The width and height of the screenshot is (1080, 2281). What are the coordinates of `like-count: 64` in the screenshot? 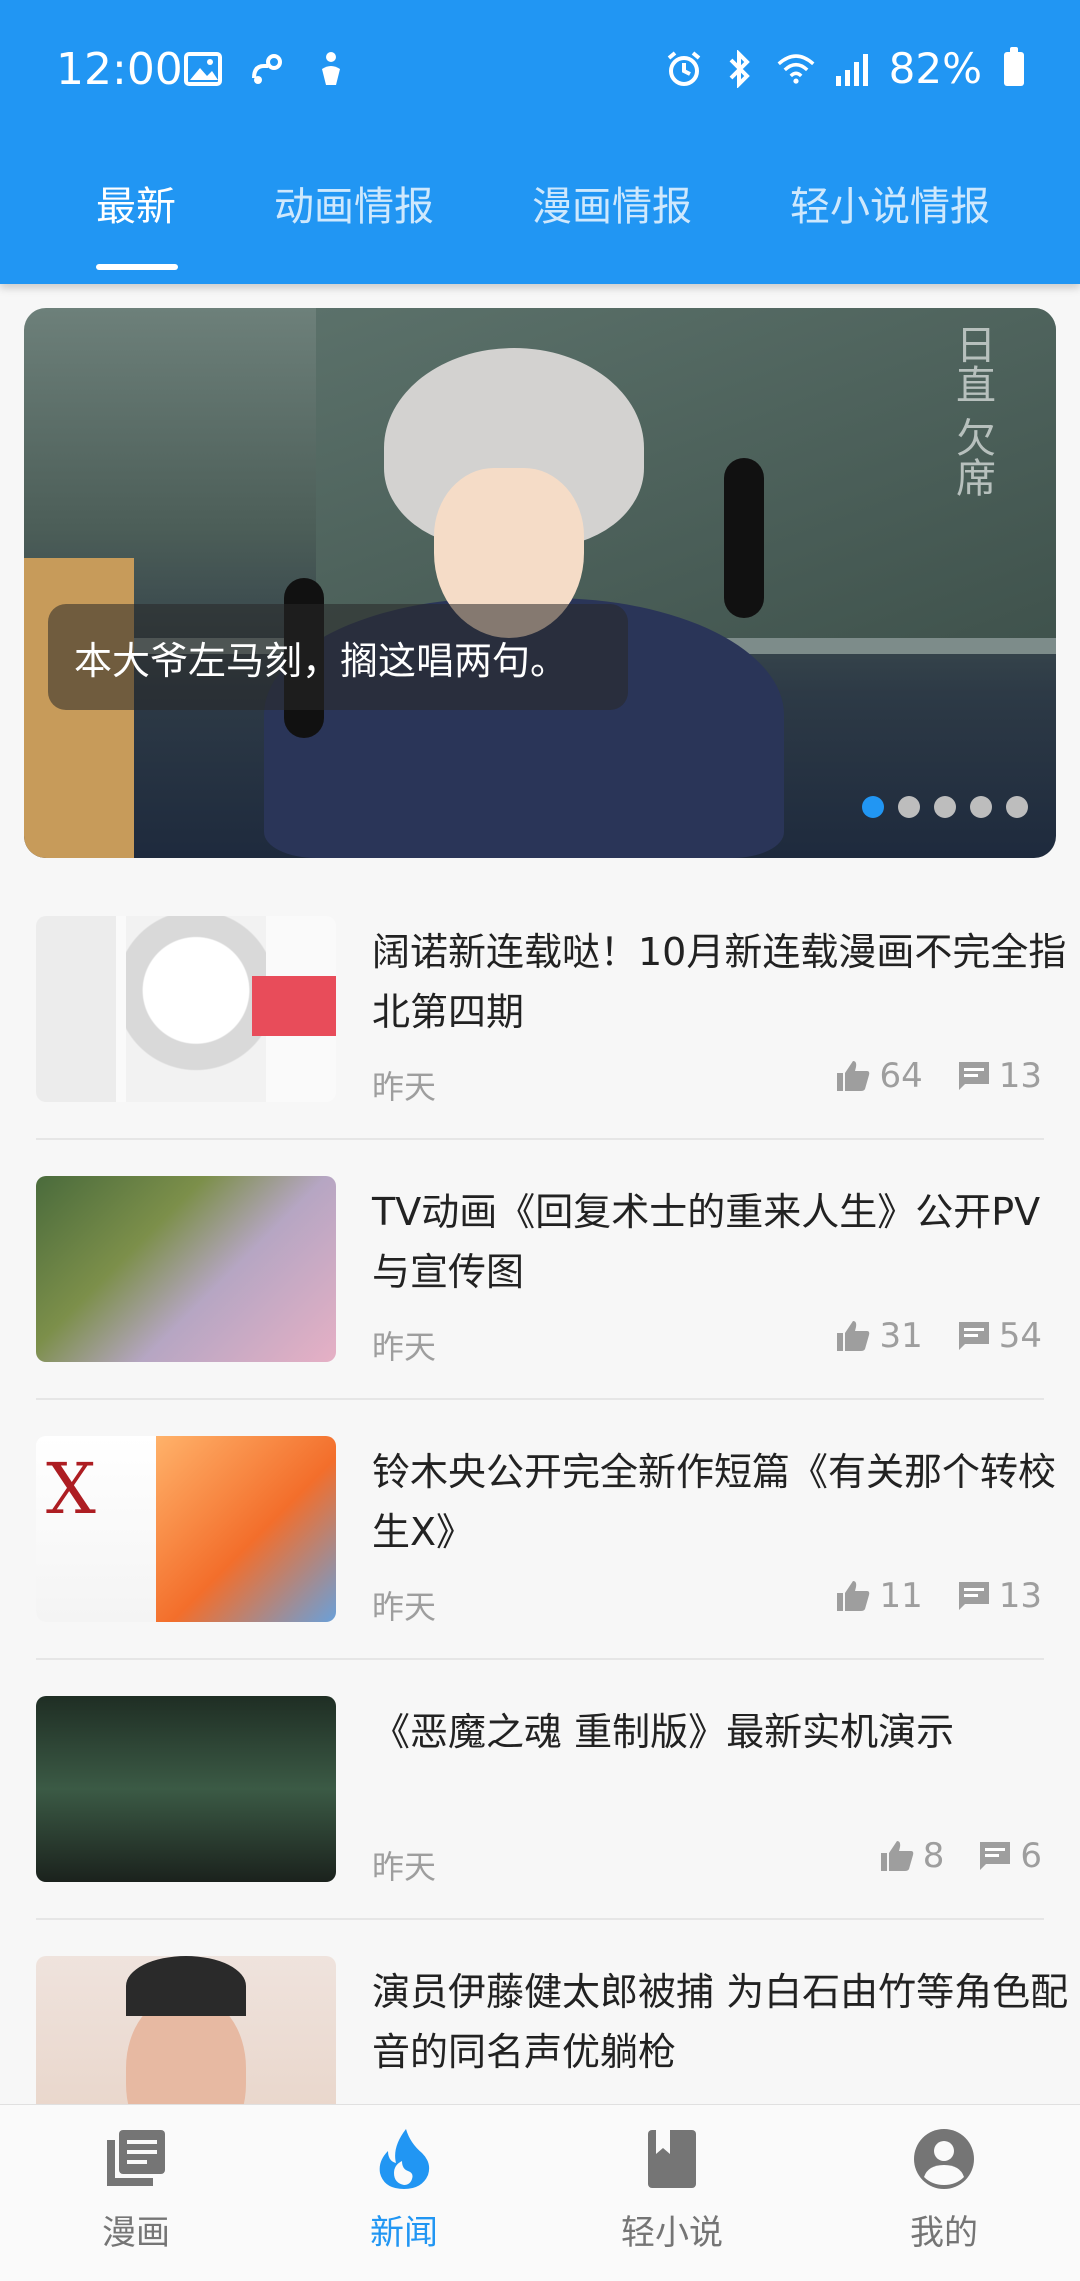 It's located at (901, 1076).